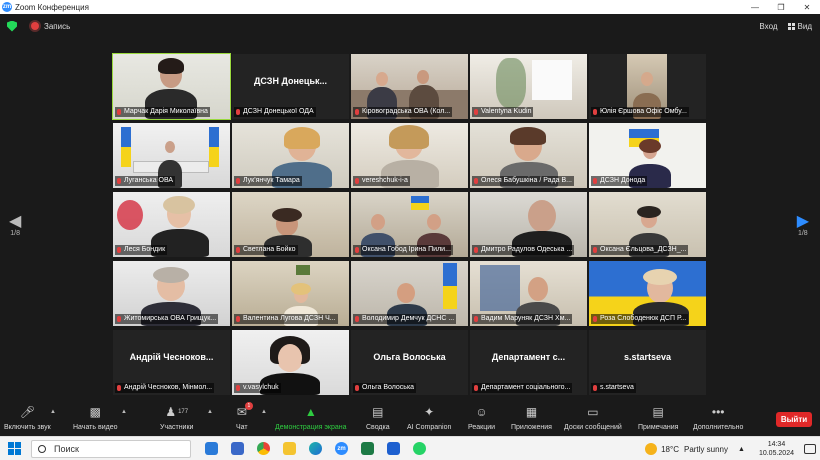  What do you see at coordinates (647, 155) in the screenshot?
I see `video-tile: ДСЗН Донода` at bounding box center [647, 155].